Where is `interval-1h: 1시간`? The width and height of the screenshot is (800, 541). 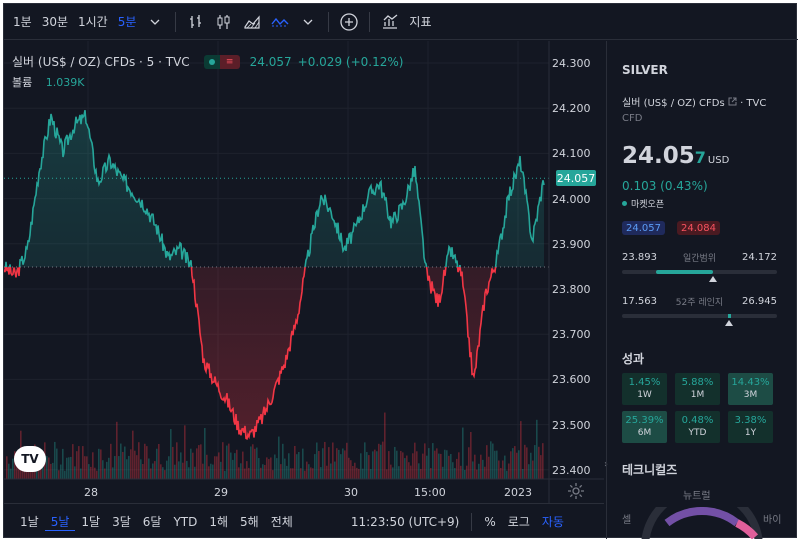 interval-1h: 1시간 is located at coordinates (93, 21).